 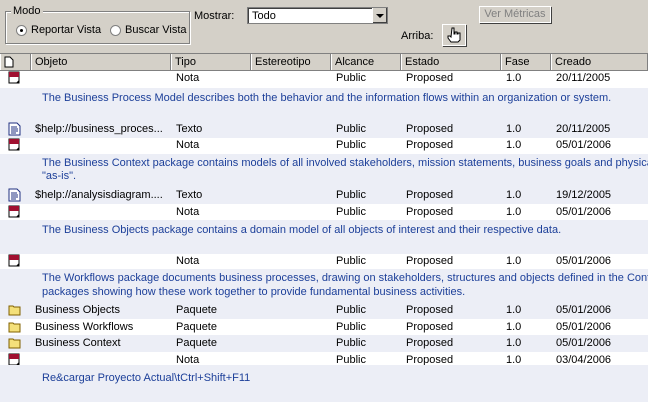 I want to click on column-header-objeto: Objeto, so click(x=101, y=62).